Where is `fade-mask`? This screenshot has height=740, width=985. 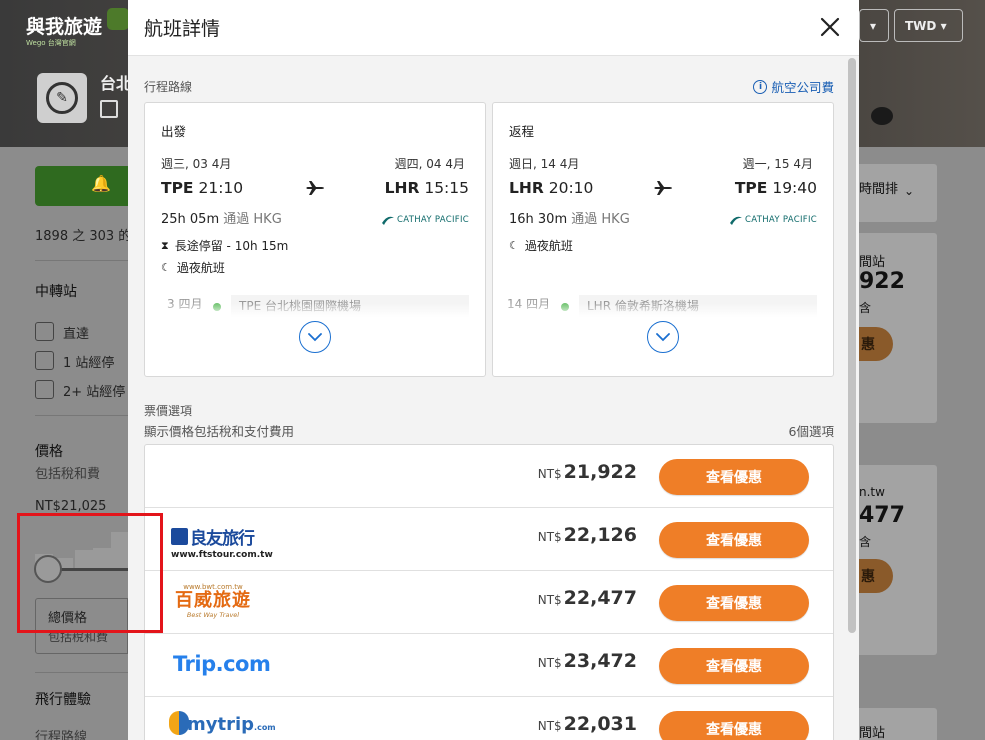 fade-mask is located at coordinates (663, 313).